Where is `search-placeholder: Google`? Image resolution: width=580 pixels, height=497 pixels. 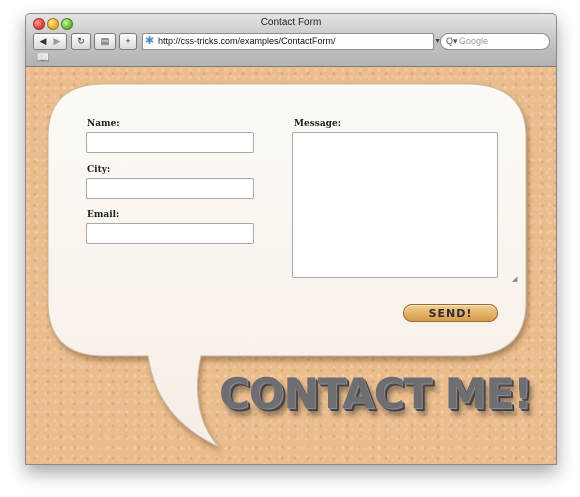 search-placeholder: Google is located at coordinates (474, 41).